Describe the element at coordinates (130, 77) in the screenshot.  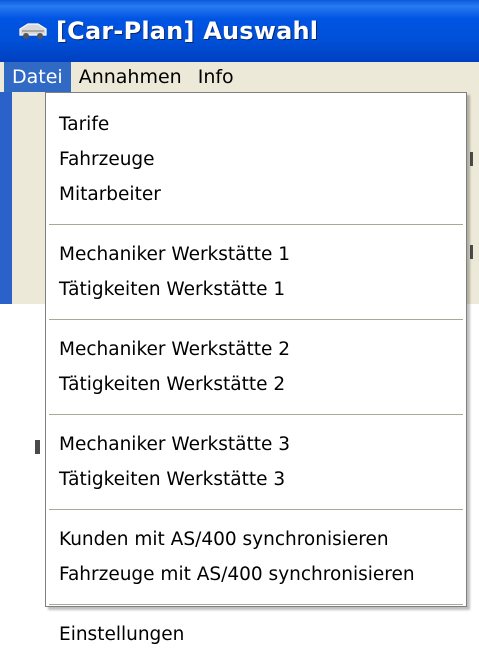
I see `menu-annahmen: Annahmen` at that location.